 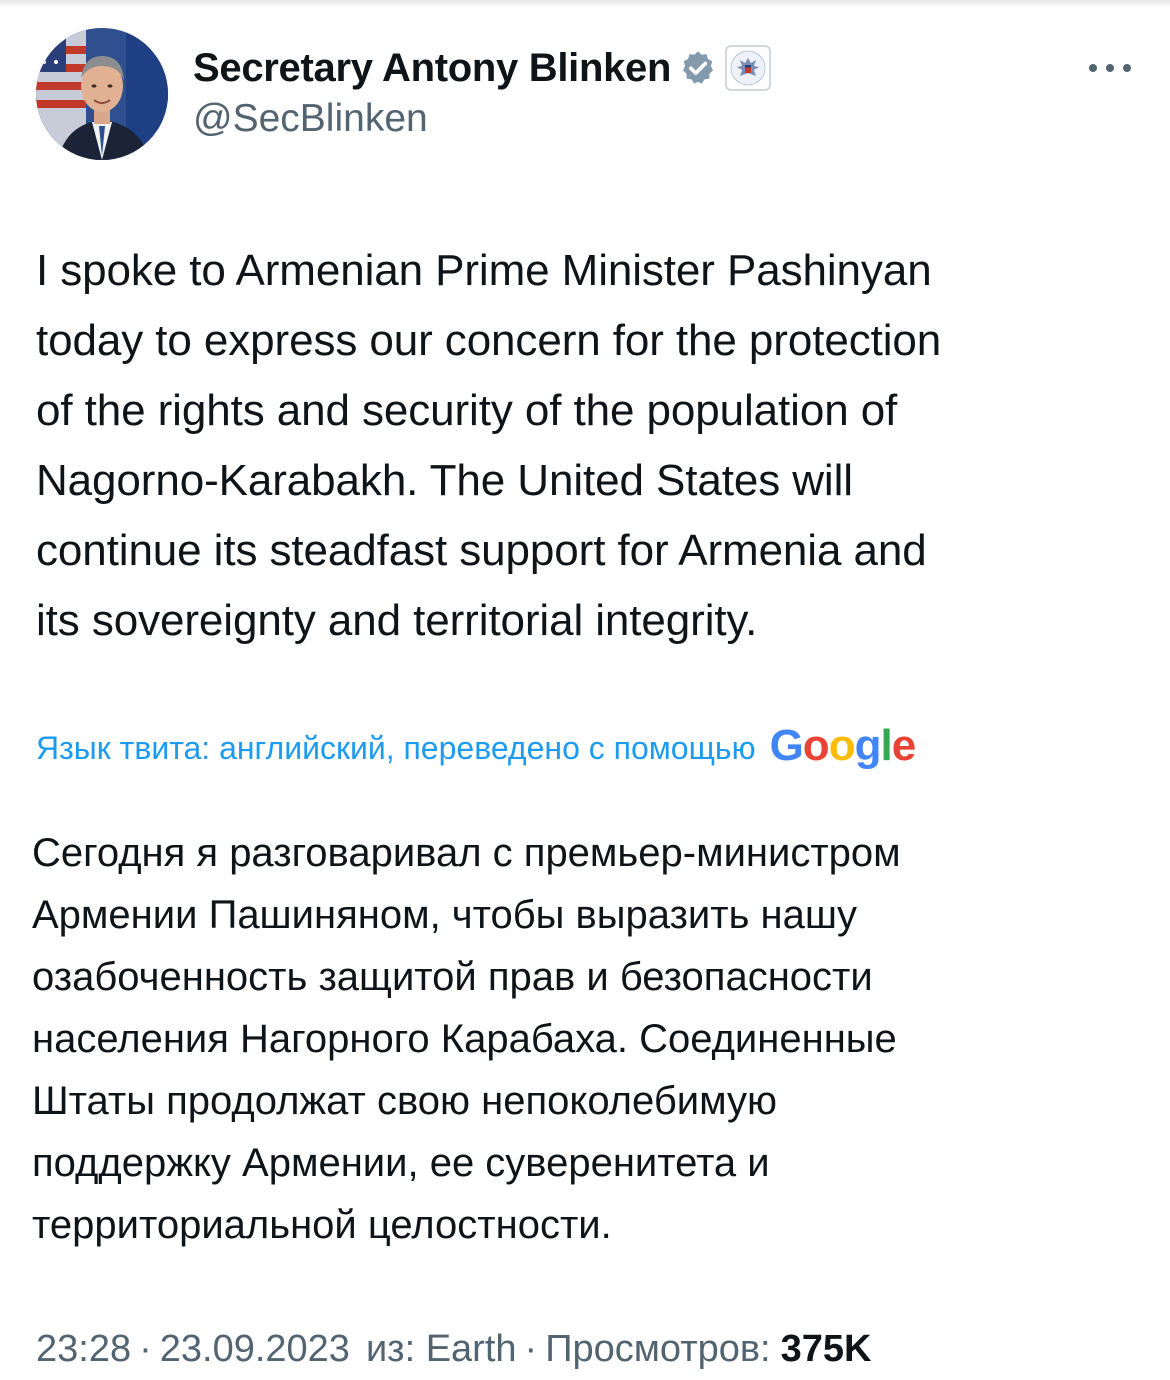 I want to click on author-line: Secretary Antony Blinken, so click(x=482, y=68).